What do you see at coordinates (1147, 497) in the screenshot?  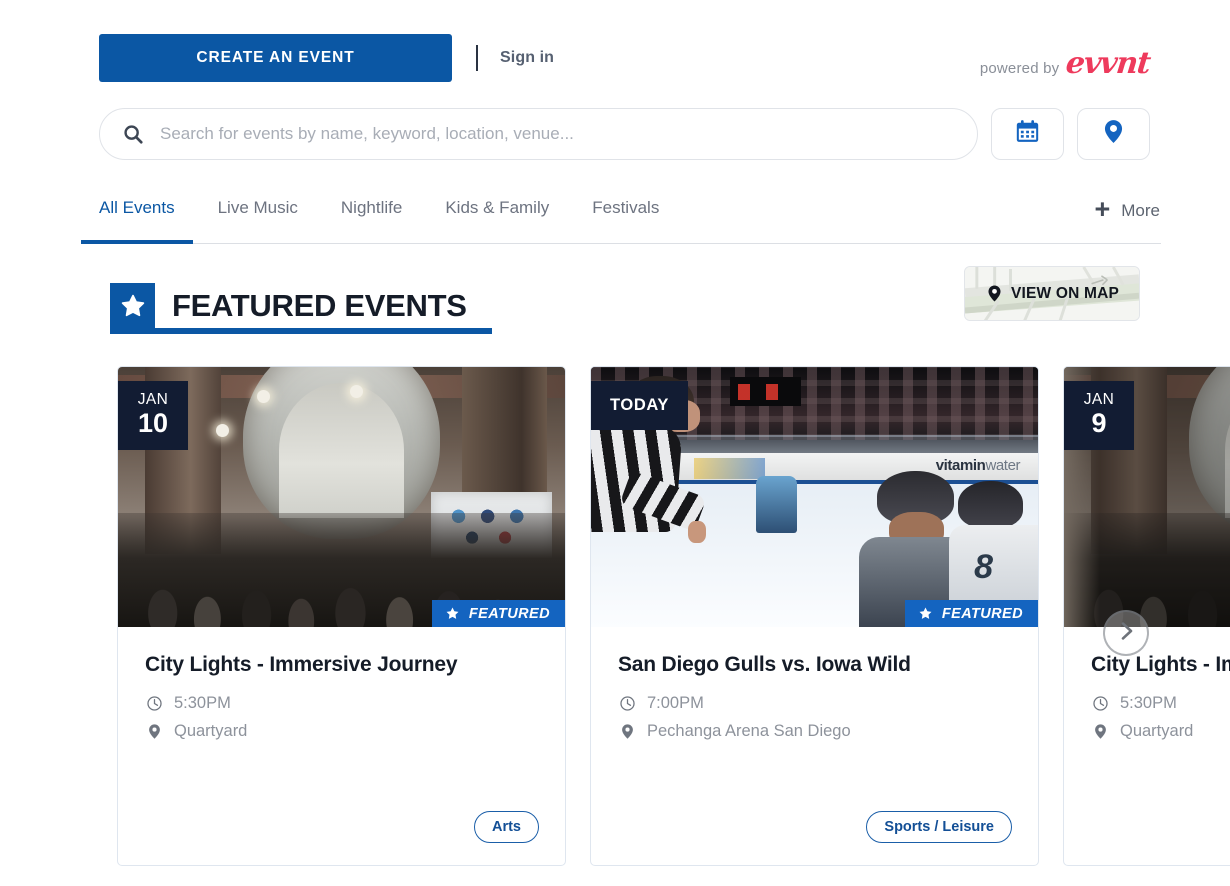 I see `event-image: JAN 9 FEATURED` at bounding box center [1147, 497].